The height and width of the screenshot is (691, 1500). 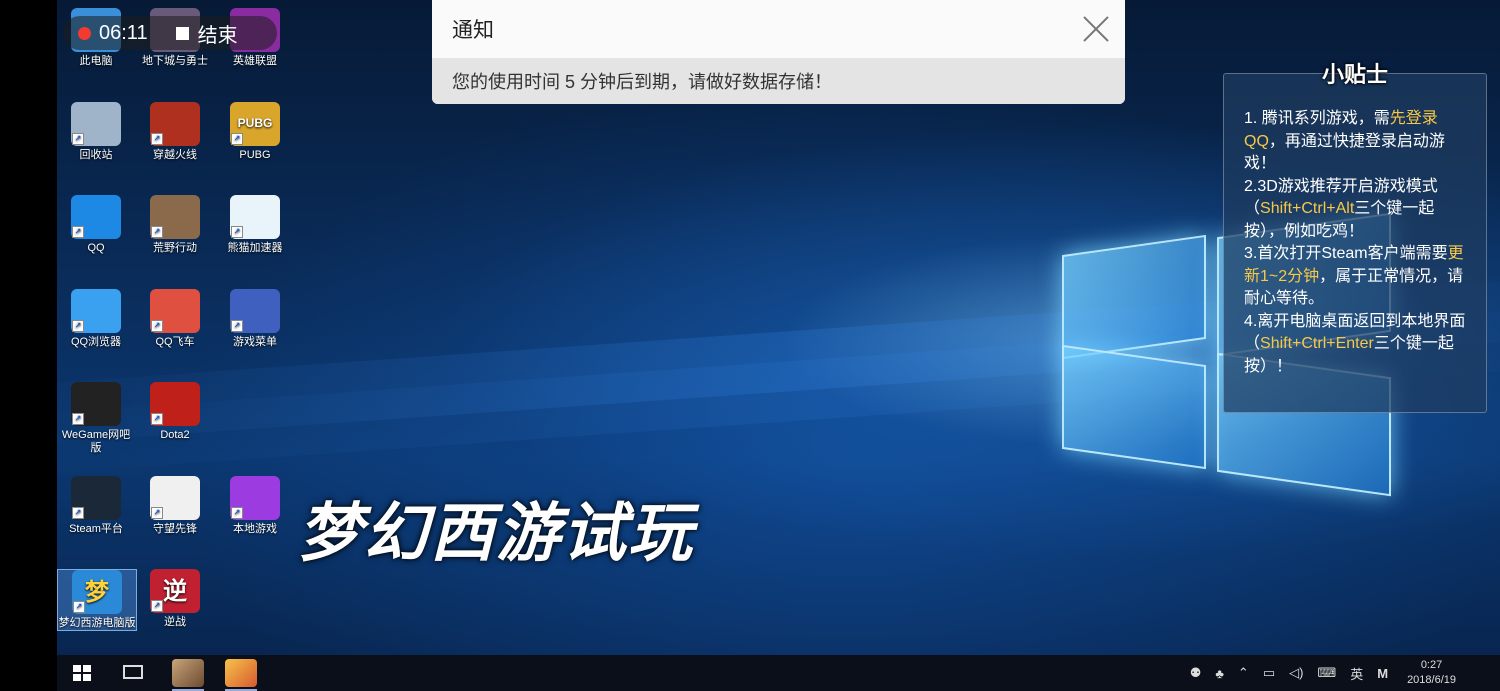 What do you see at coordinates (96, 441) in the screenshot?
I see `desktop-icon-label: WeGame网吧版` at bounding box center [96, 441].